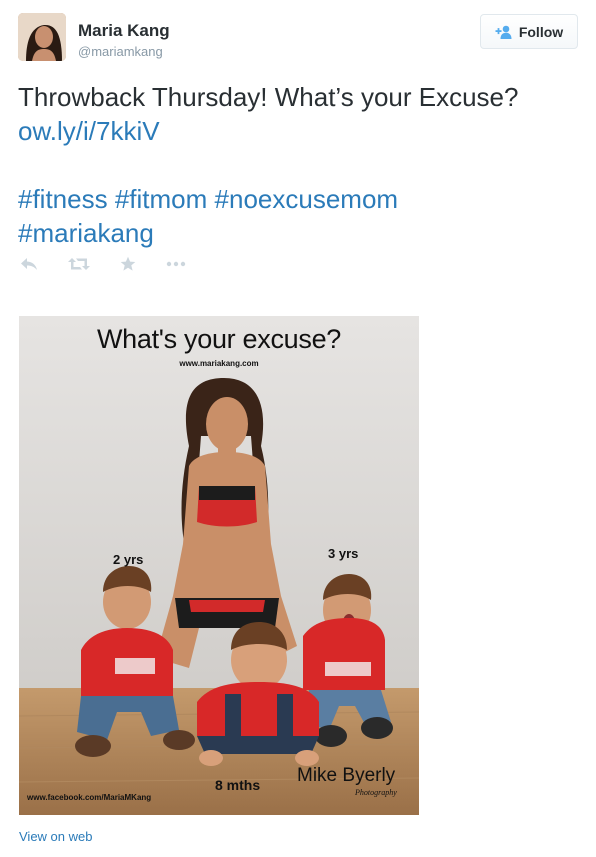 The height and width of the screenshot is (857, 596). Describe the element at coordinates (118, 264) in the screenshot. I see `tweet-actions` at that location.